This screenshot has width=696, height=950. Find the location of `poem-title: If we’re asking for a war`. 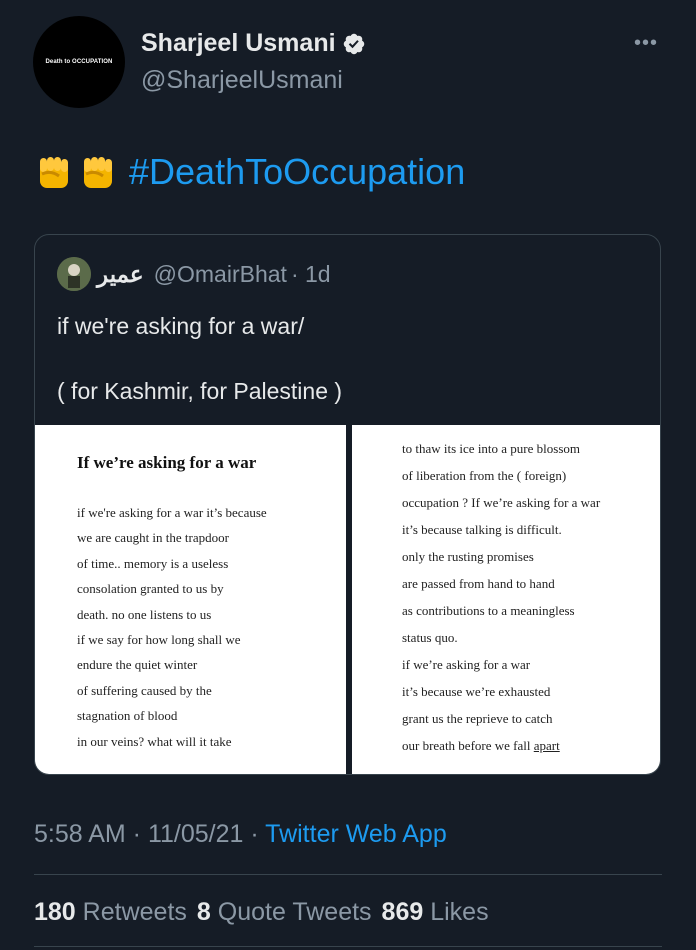

poem-title: If we’re asking for a war is located at coordinates (167, 462).